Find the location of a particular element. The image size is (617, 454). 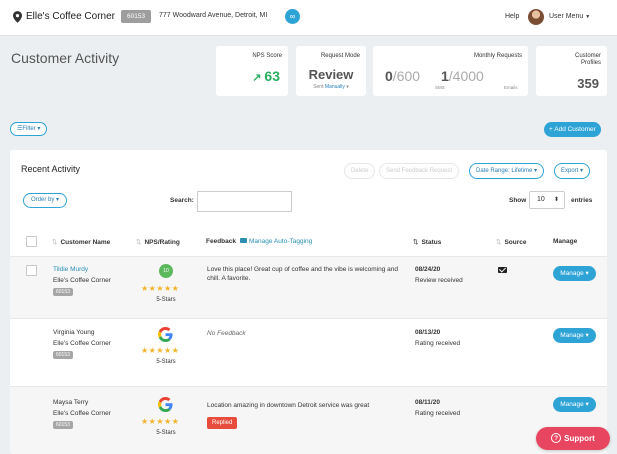

question-icon: ? is located at coordinates (556, 438).